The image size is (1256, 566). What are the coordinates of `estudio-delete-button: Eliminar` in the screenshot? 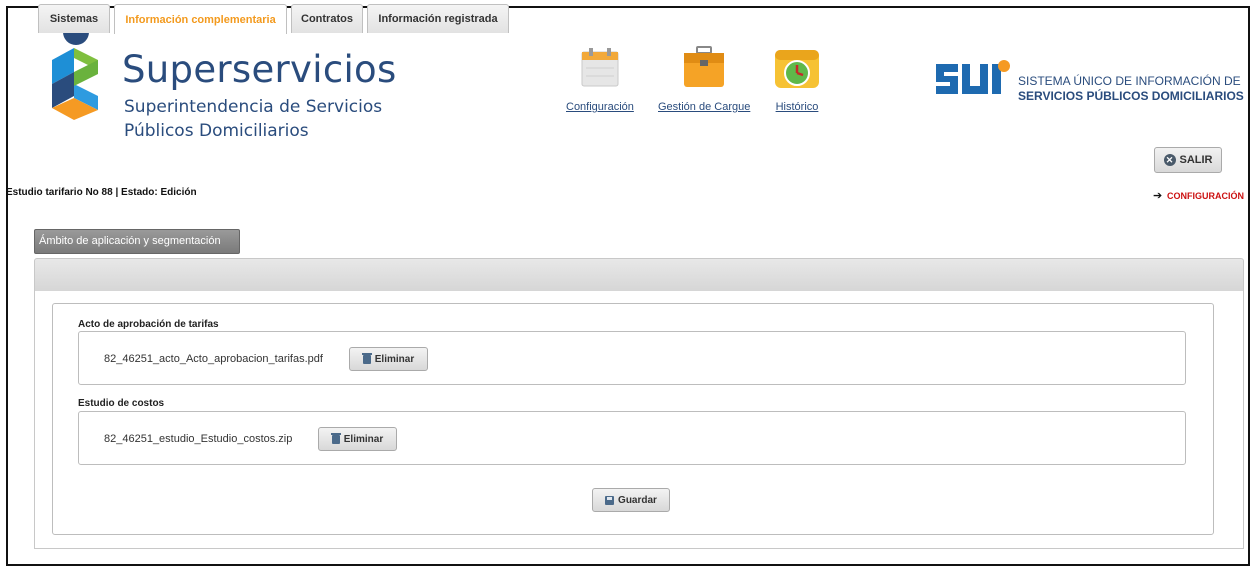 It's located at (357, 439).